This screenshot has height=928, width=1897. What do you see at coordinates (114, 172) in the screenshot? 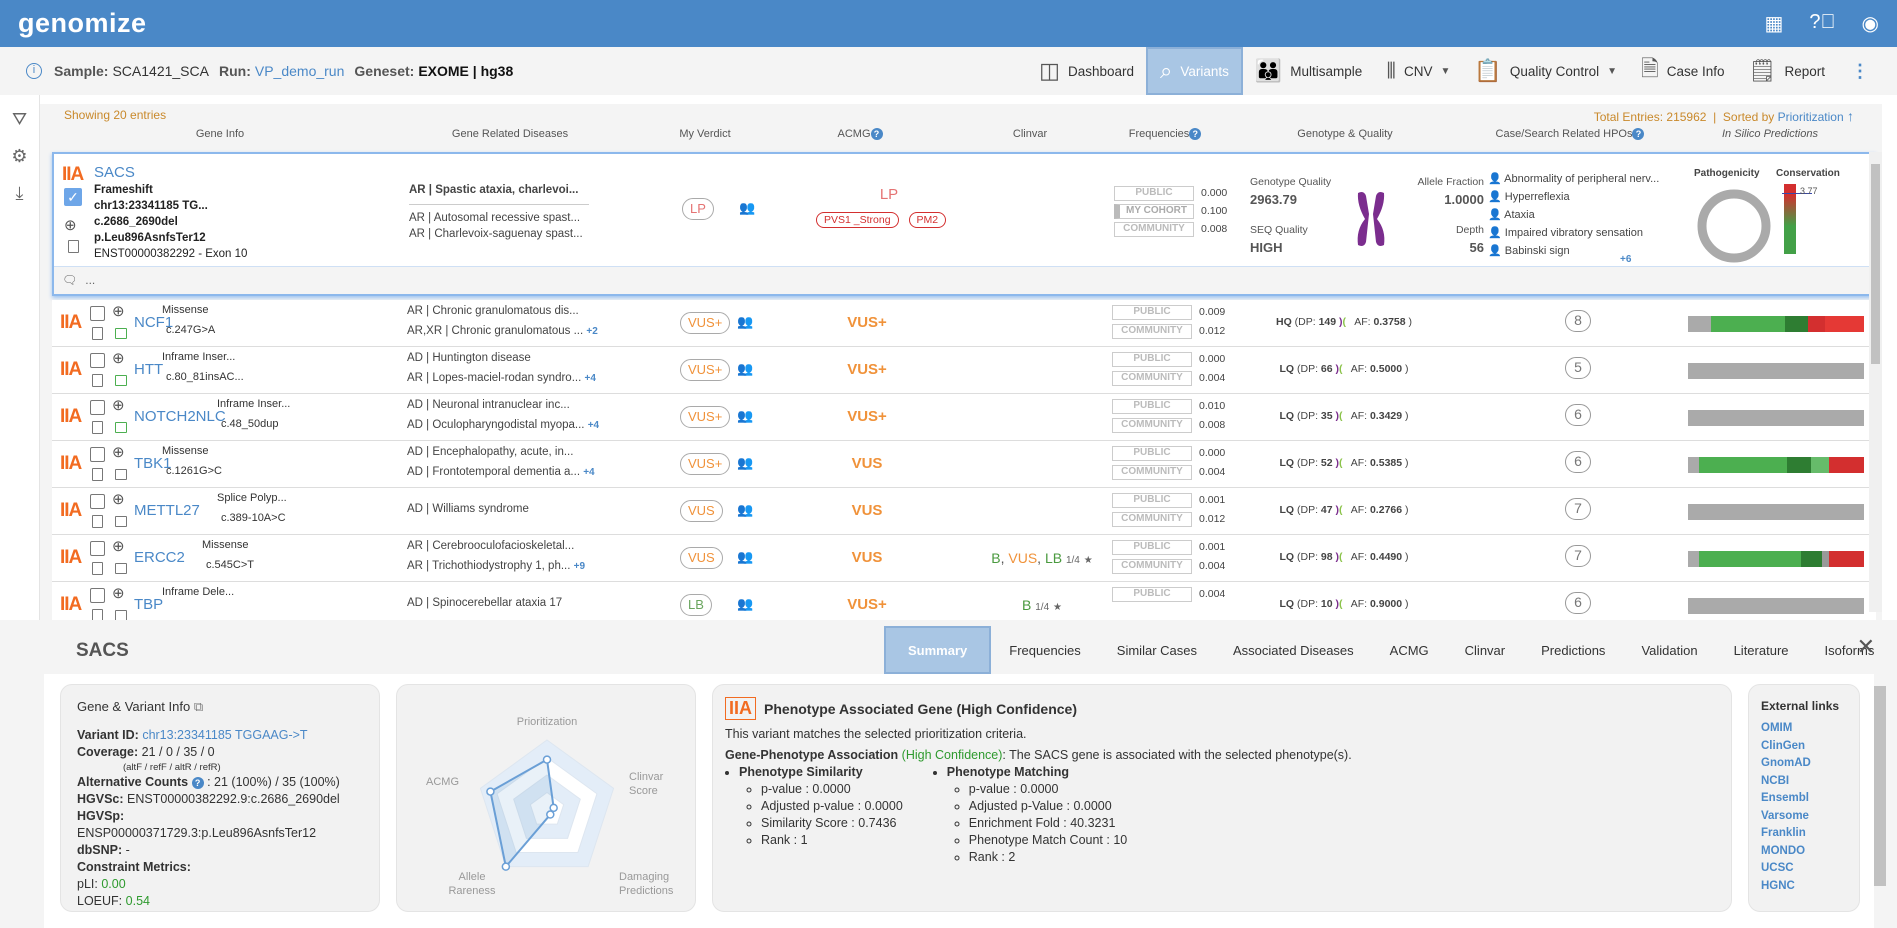
I see `gene-link: SACS` at bounding box center [114, 172].